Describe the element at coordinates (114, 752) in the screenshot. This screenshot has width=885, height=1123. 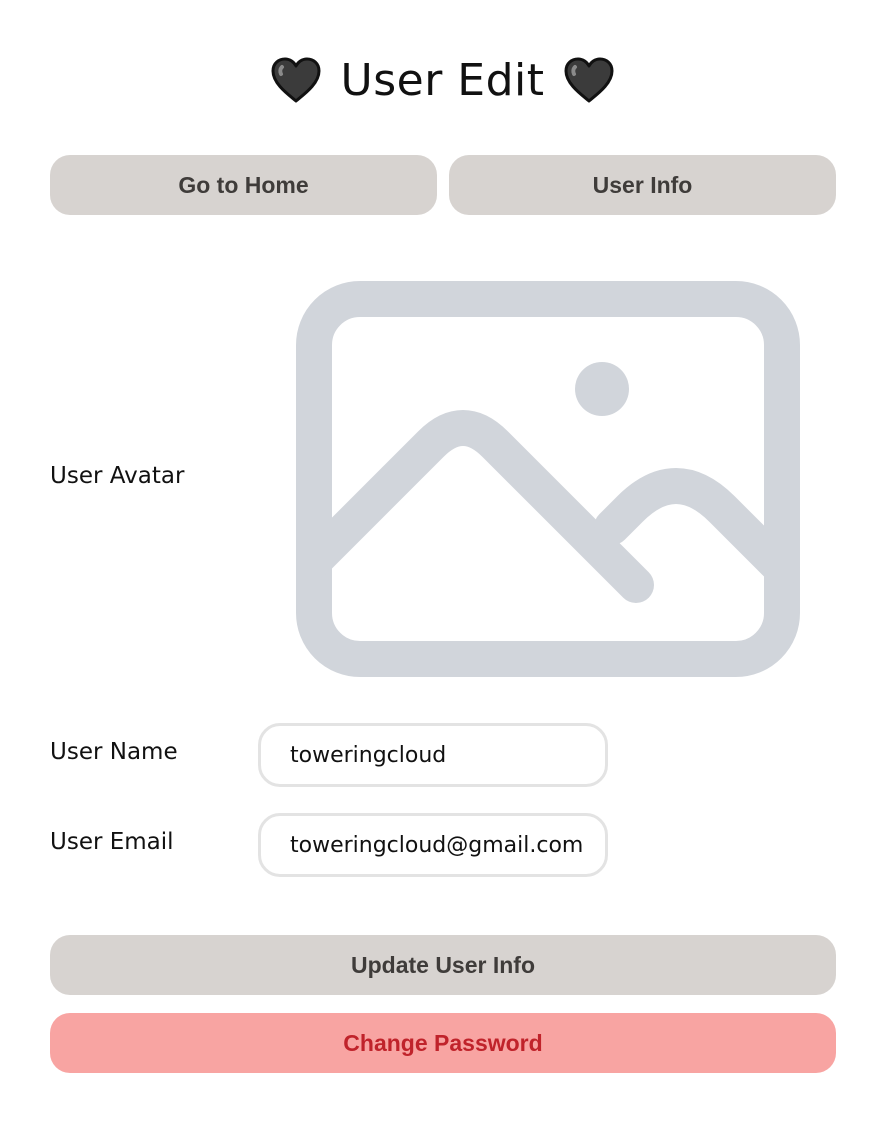
I see `user-name-label: User Name` at that location.